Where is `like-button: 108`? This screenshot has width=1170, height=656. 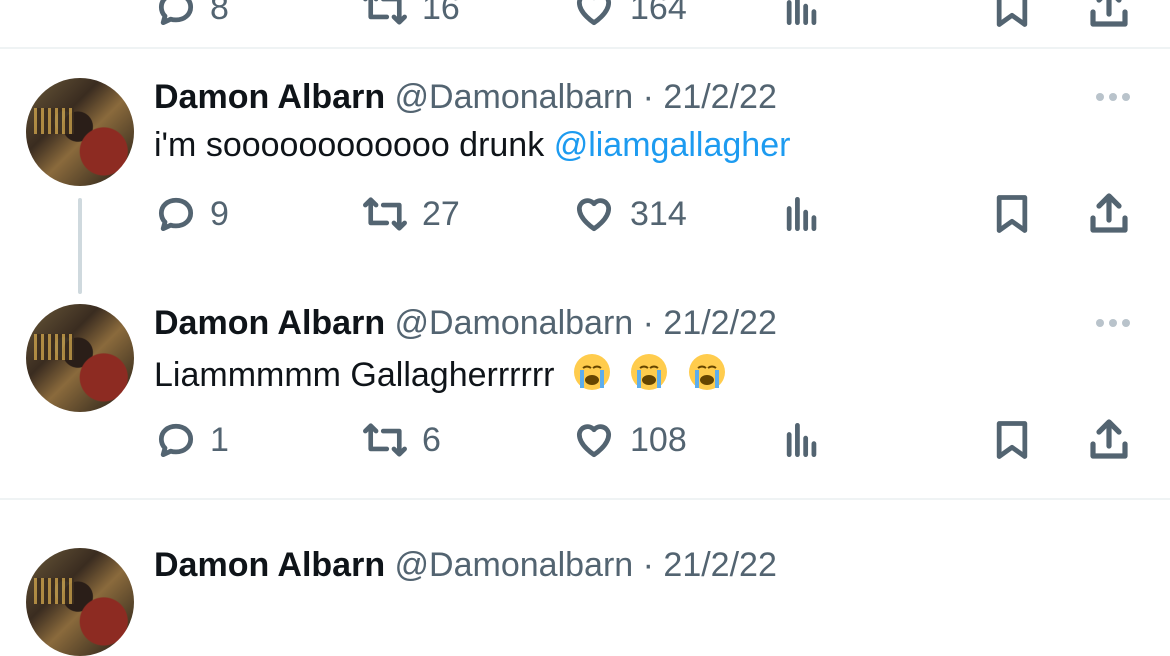 like-button: 108 is located at coordinates (628, 440).